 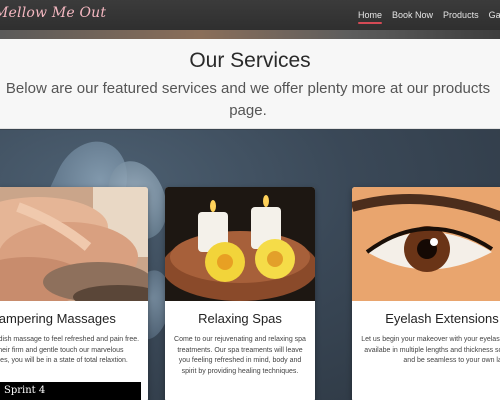 I want to click on card-title: Relaxing Spas, so click(x=240, y=318).